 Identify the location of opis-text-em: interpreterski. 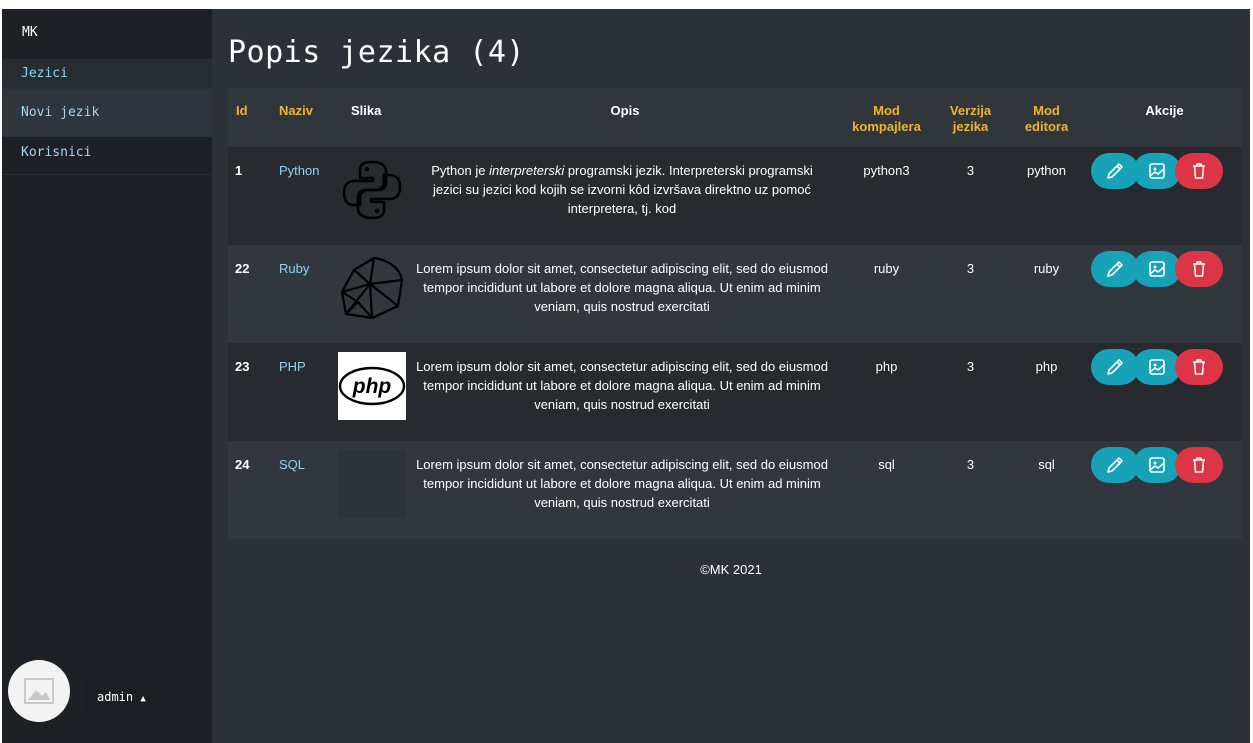
(527, 170).